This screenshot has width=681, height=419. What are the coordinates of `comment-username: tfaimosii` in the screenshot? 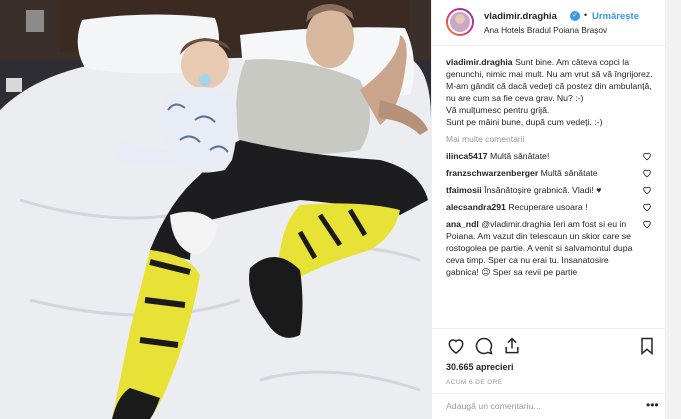 It's located at (464, 190).